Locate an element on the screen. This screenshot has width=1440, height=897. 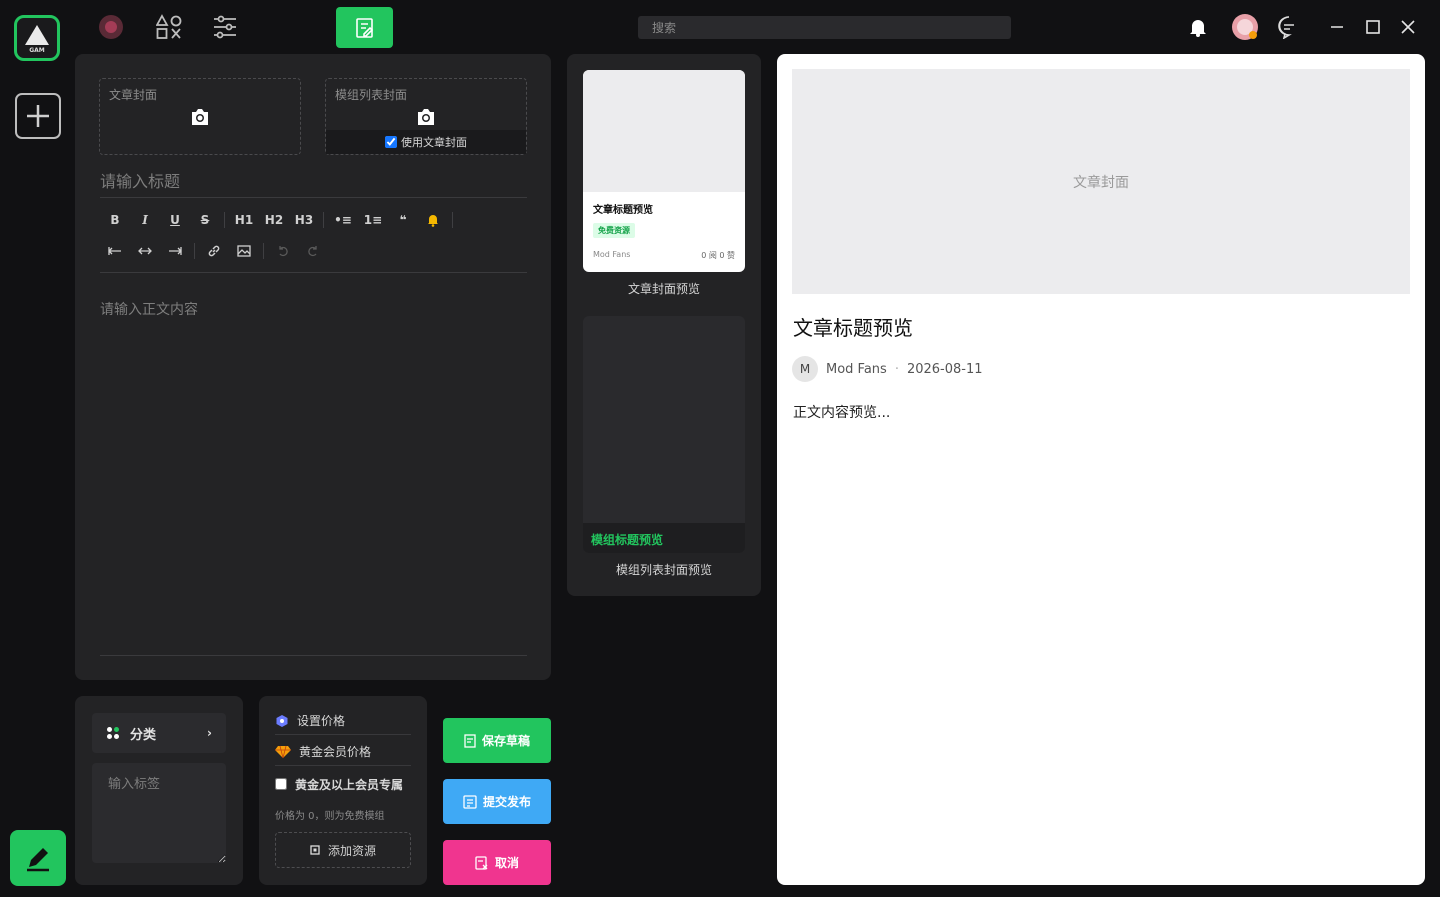
shapes-icon is located at coordinates (169, 26).